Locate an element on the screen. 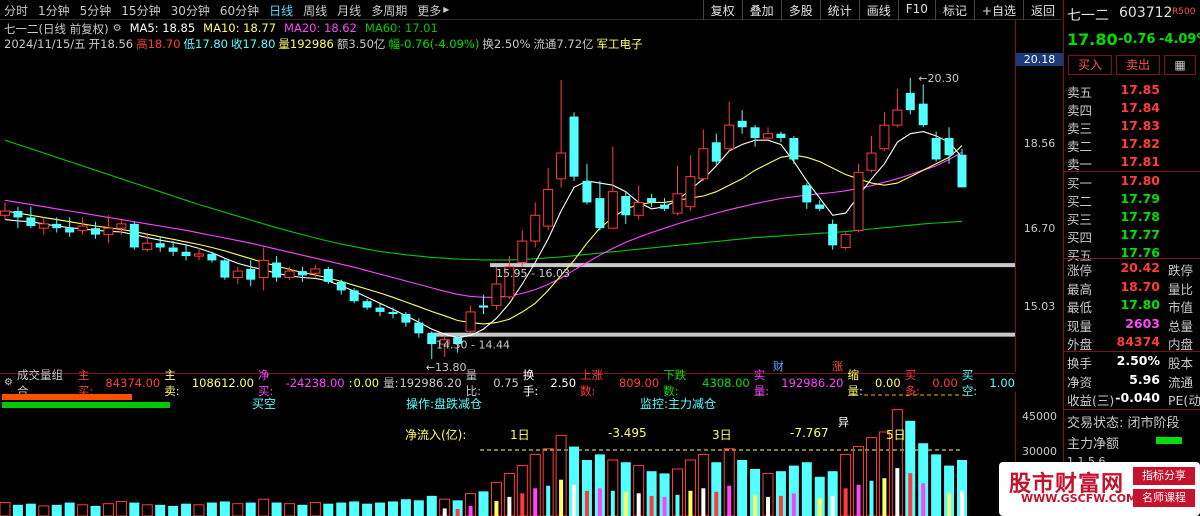 Image resolution: width=1200 pixels, height=516 pixels. watermark-badge-course: 名师课程 is located at coordinates (1164, 498).